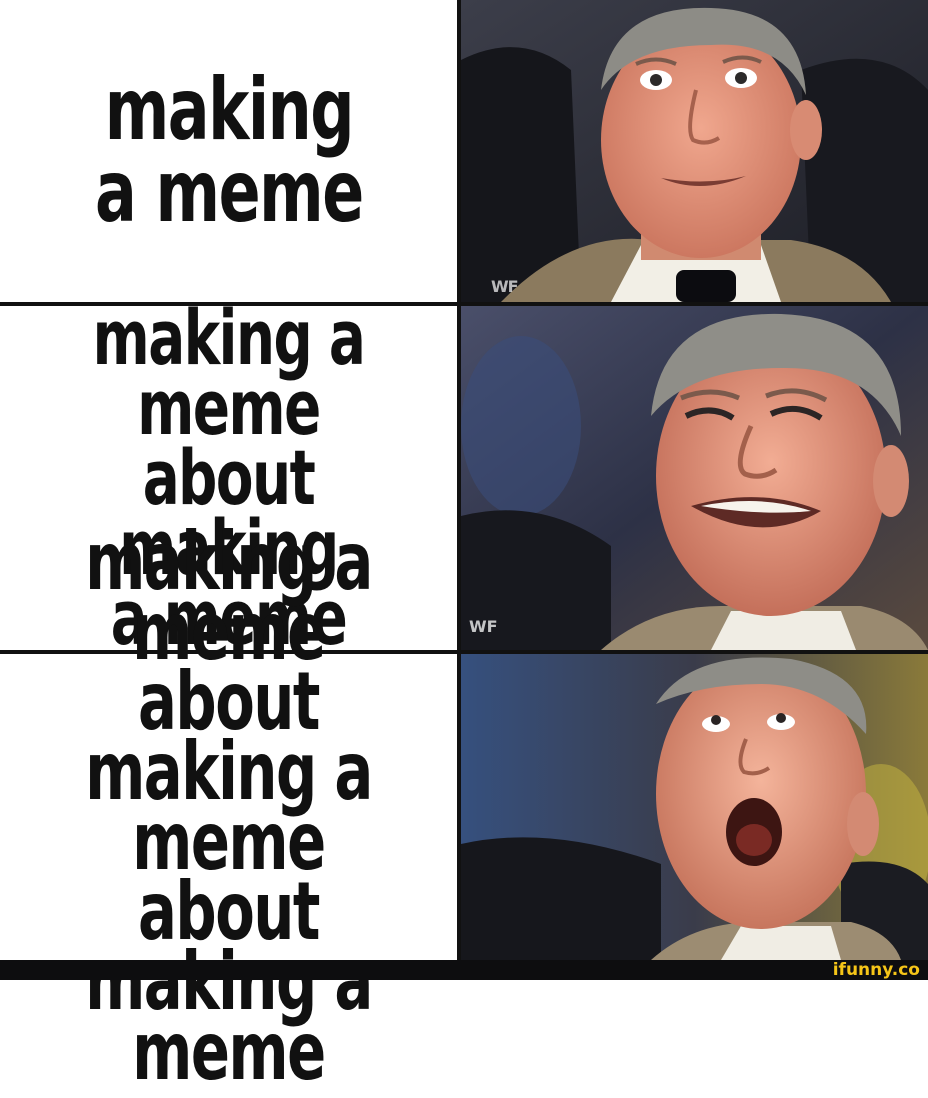 Image resolution: width=928 pixels, height=1098 pixels. I want to click on caption-panel-1: making a meme, so click(228, 151).